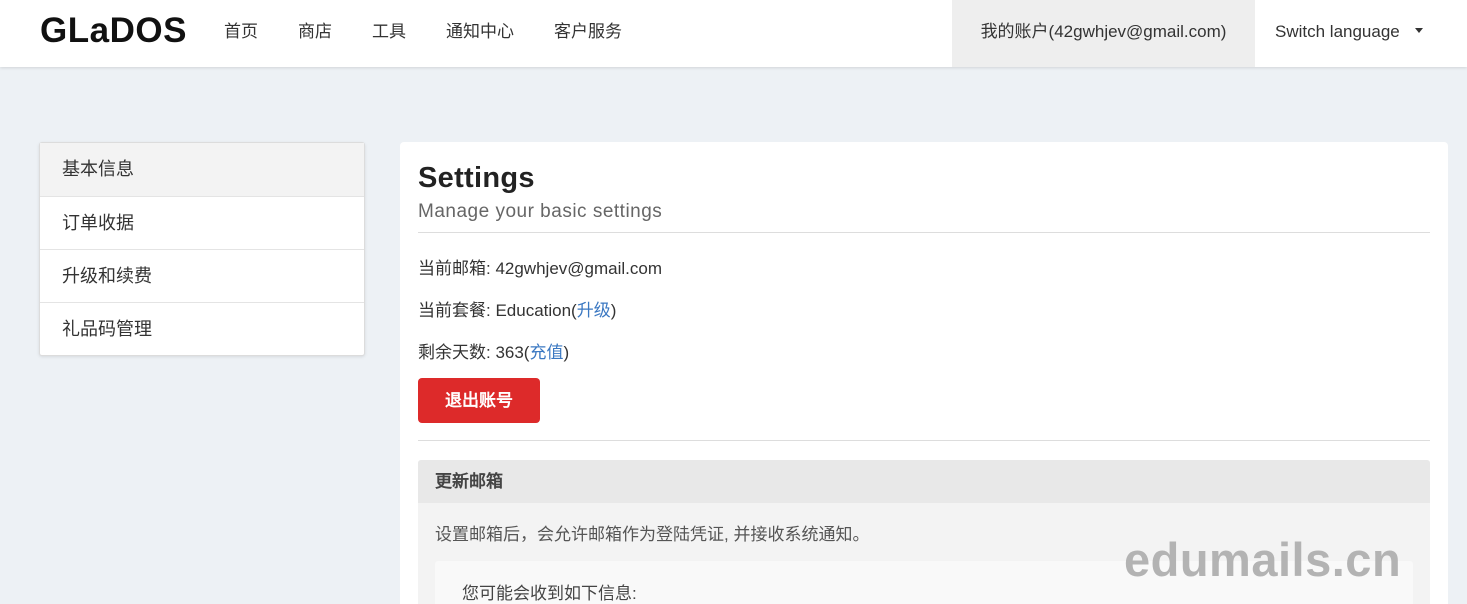  Describe the element at coordinates (566, 352) in the screenshot. I see `days-close: )` at that location.